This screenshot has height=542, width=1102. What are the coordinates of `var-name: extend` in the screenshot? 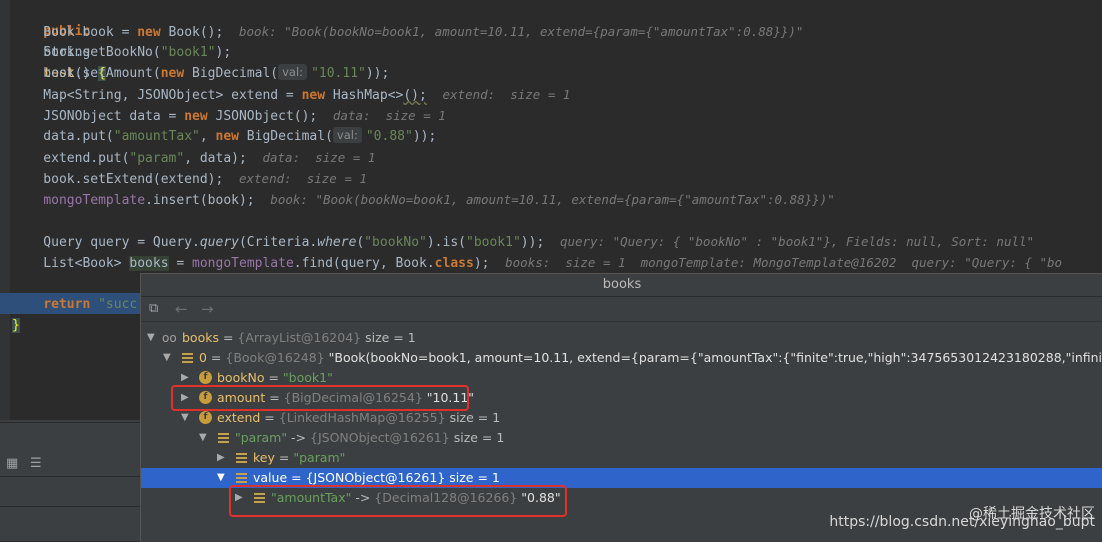 It's located at (239, 417).